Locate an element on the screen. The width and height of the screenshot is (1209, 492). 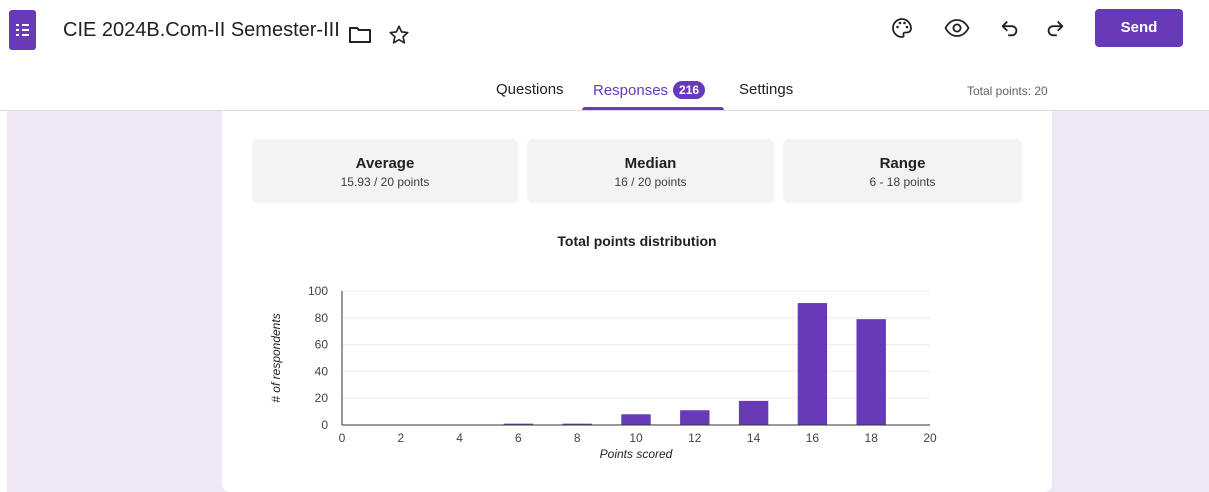
y-tick-label: 80 is located at coordinates (322, 318).